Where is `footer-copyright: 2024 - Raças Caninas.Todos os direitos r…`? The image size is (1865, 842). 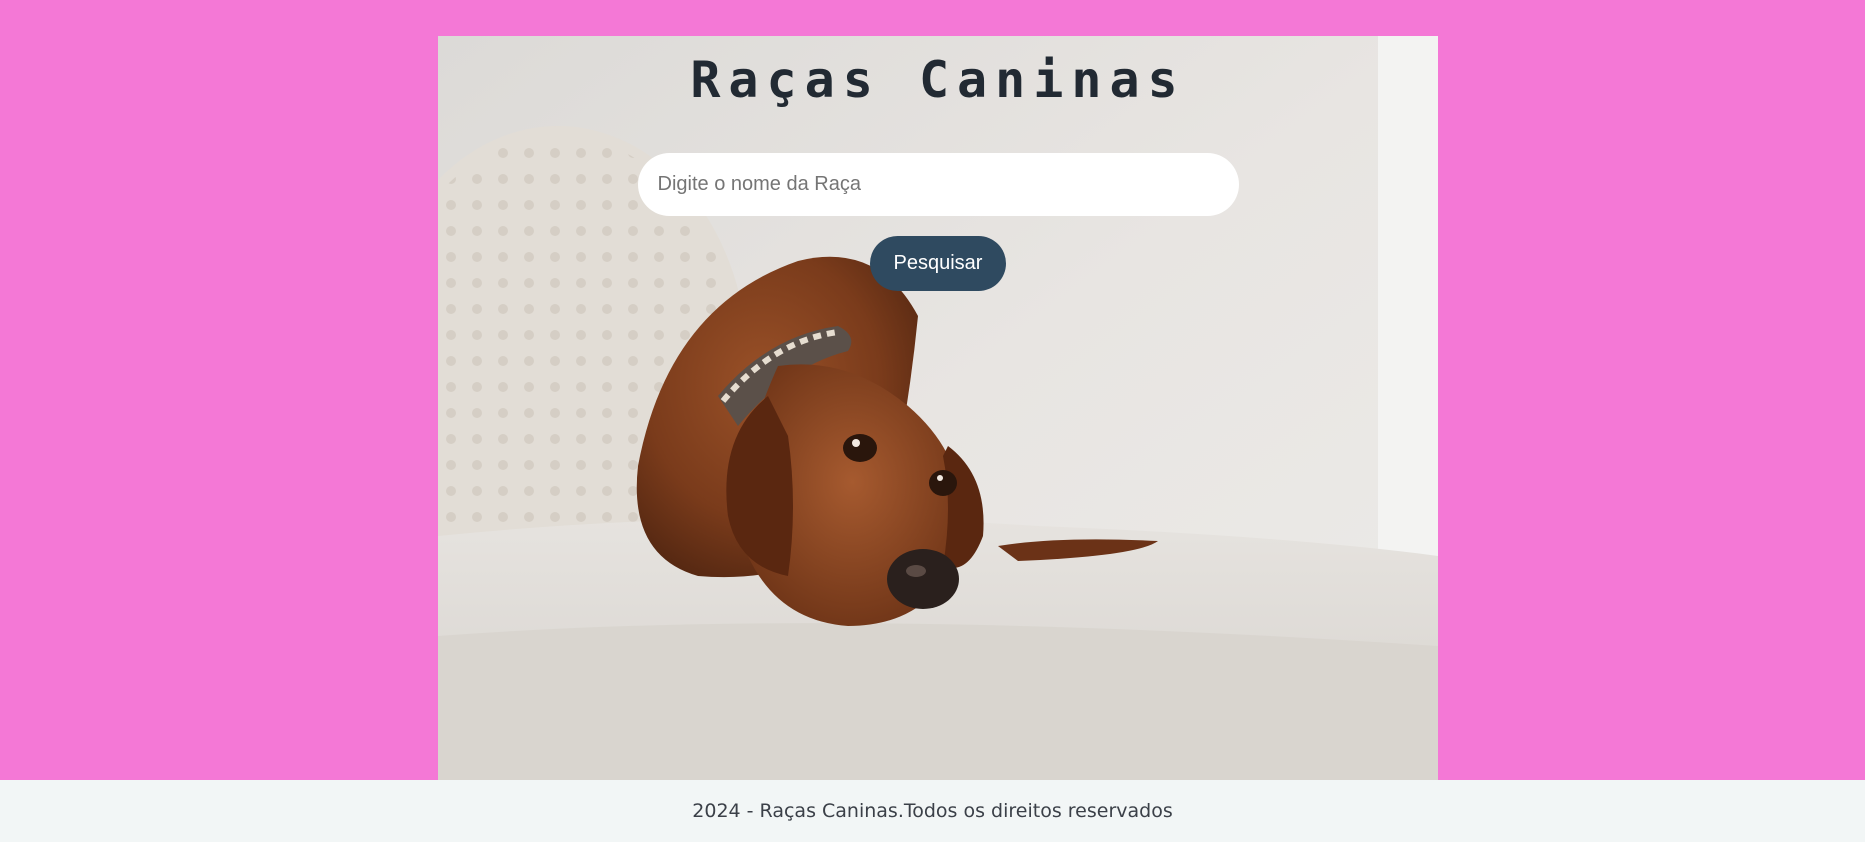 footer-copyright: 2024 - Raças Caninas.Todos os direitos r… is located at coordinates (932, 811).